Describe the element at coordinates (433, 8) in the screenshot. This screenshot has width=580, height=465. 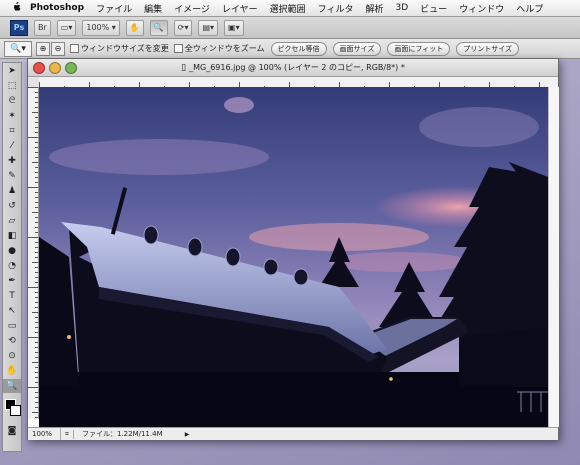
I see `menu-view: ビュー` at that location.